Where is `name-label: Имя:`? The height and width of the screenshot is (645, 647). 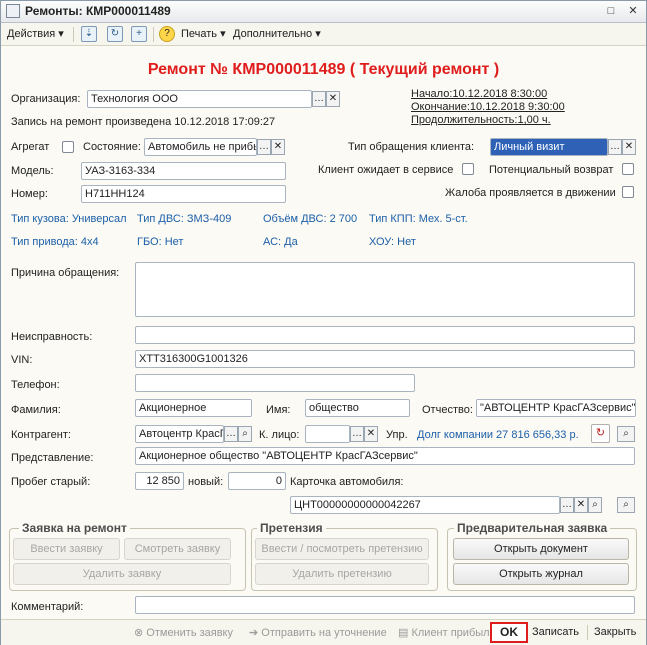 name-label: Имя: is located at coordinates (278, 410).